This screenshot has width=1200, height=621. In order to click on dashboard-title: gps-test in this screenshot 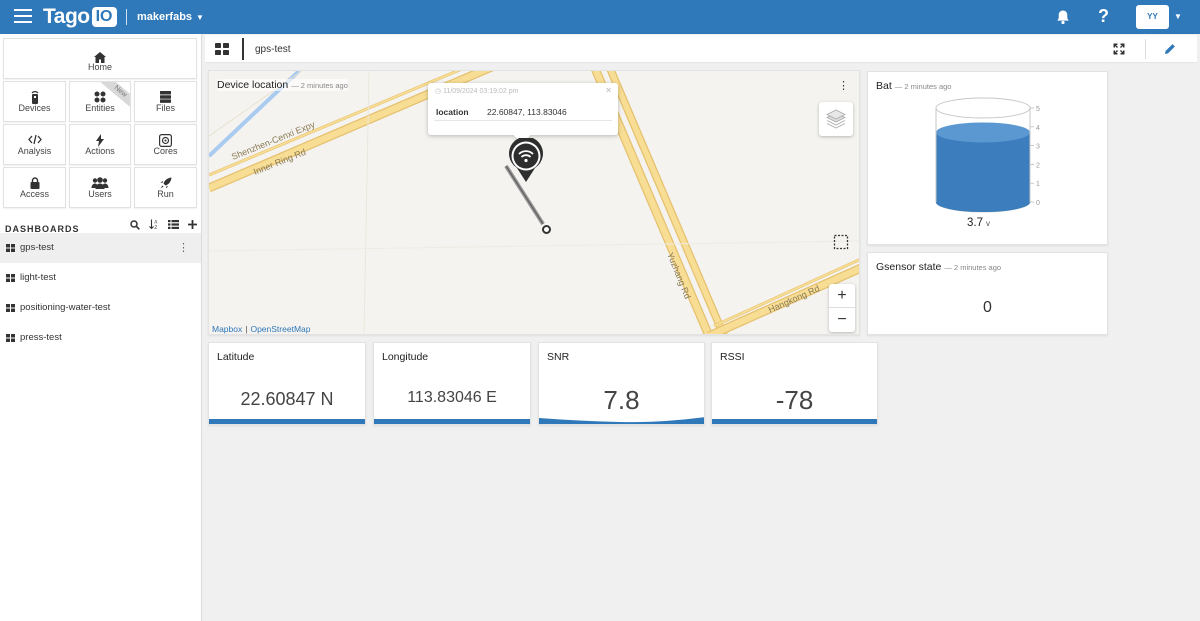, I will do `click(273, 49)`.